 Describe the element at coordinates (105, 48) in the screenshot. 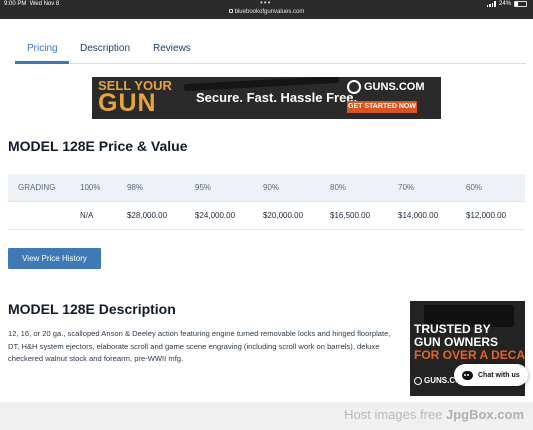

I see `tab-description: Description` at that location.